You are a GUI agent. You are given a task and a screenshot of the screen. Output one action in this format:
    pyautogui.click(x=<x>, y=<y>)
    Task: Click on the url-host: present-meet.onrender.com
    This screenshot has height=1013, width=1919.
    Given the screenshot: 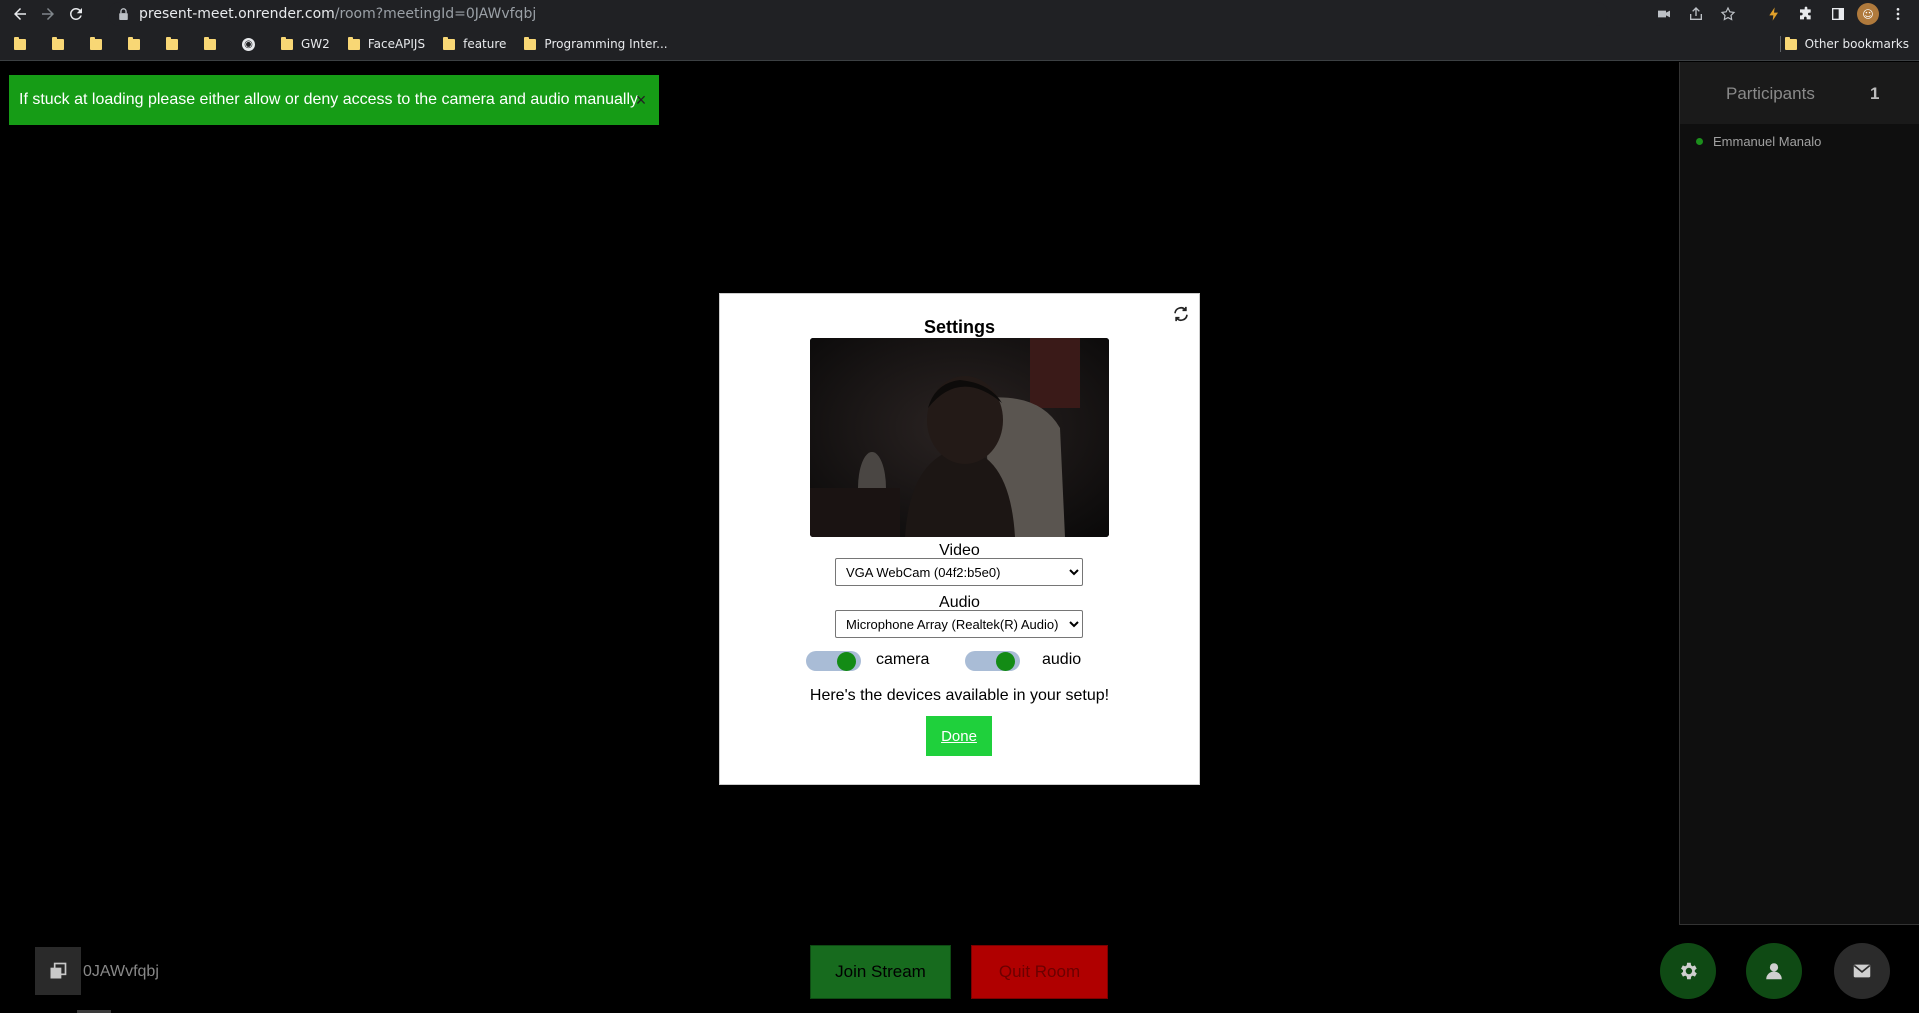 What is the action you would take?
    pyautogui.click(x=237, y=14)
    